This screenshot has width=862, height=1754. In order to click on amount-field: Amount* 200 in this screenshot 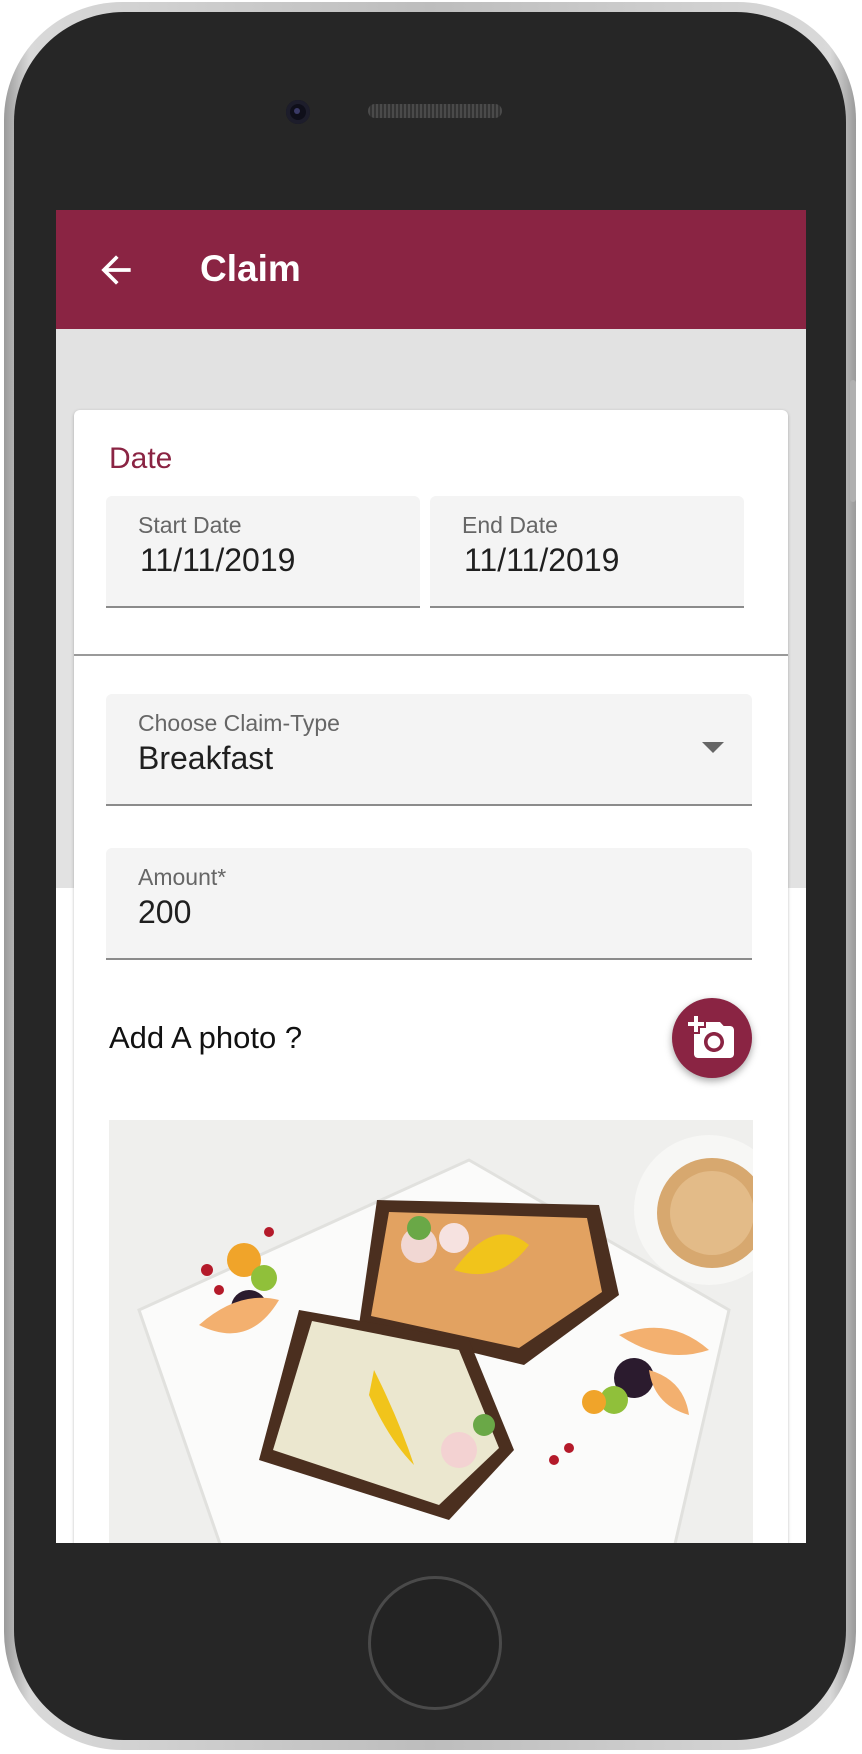, I will do `click(429, 904)`.